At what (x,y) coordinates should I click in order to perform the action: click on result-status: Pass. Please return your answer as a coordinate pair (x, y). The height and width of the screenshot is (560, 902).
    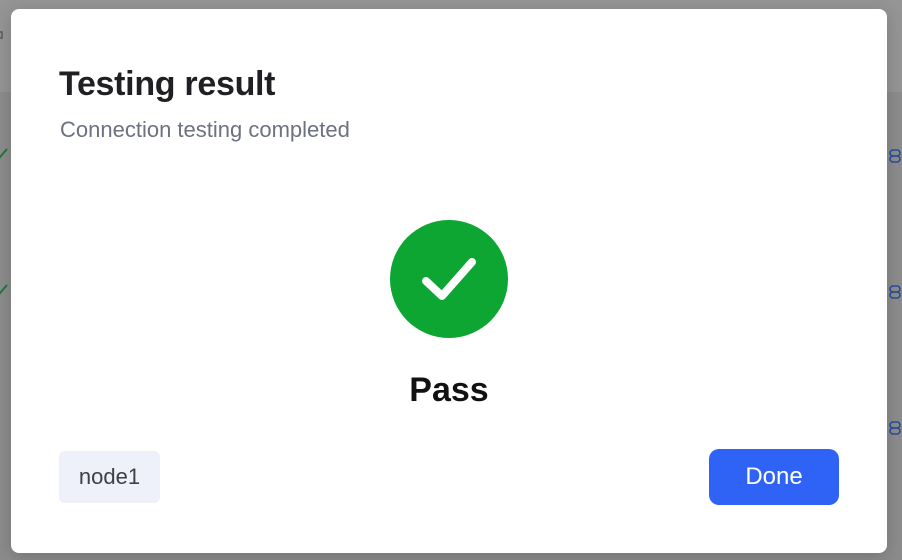
    Looking at the image, I should click on (449, 390).